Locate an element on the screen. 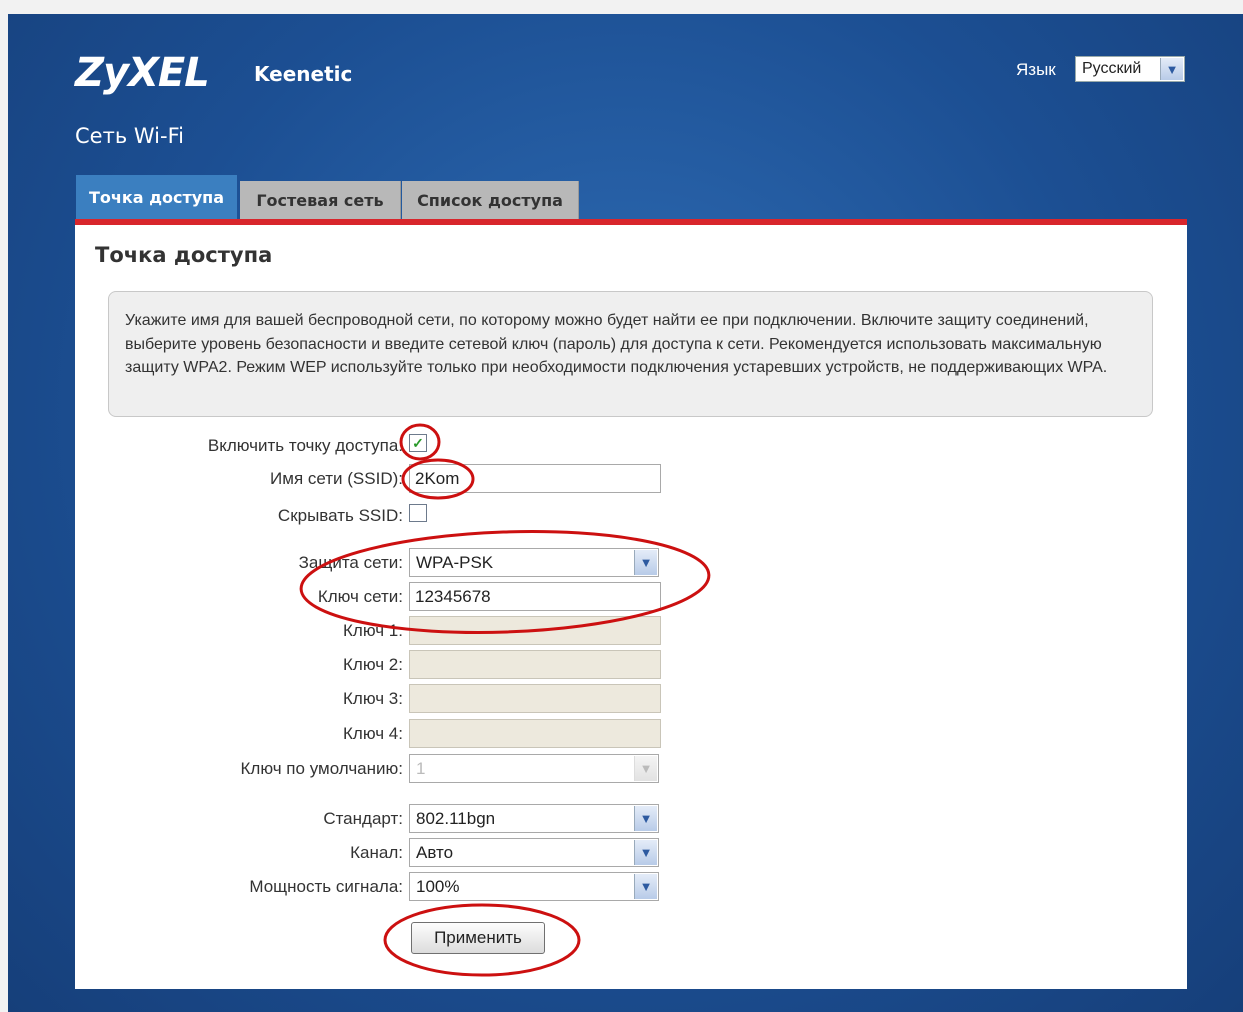 Image resolution: width=1243 pixels, height=1012 pixels. row-hide-ssid: Скрывать SSID: is located at coordinates (631, 516).